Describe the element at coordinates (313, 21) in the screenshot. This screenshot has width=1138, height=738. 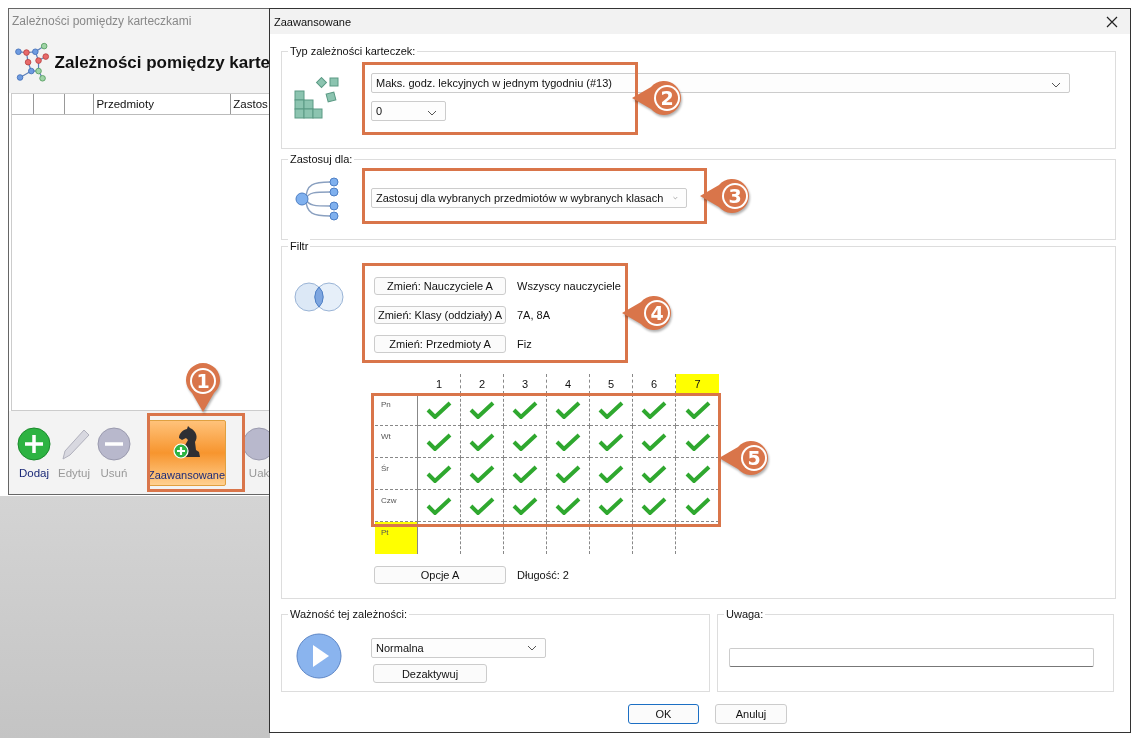
I see `dialog-title: Zaawansowane` at that location.